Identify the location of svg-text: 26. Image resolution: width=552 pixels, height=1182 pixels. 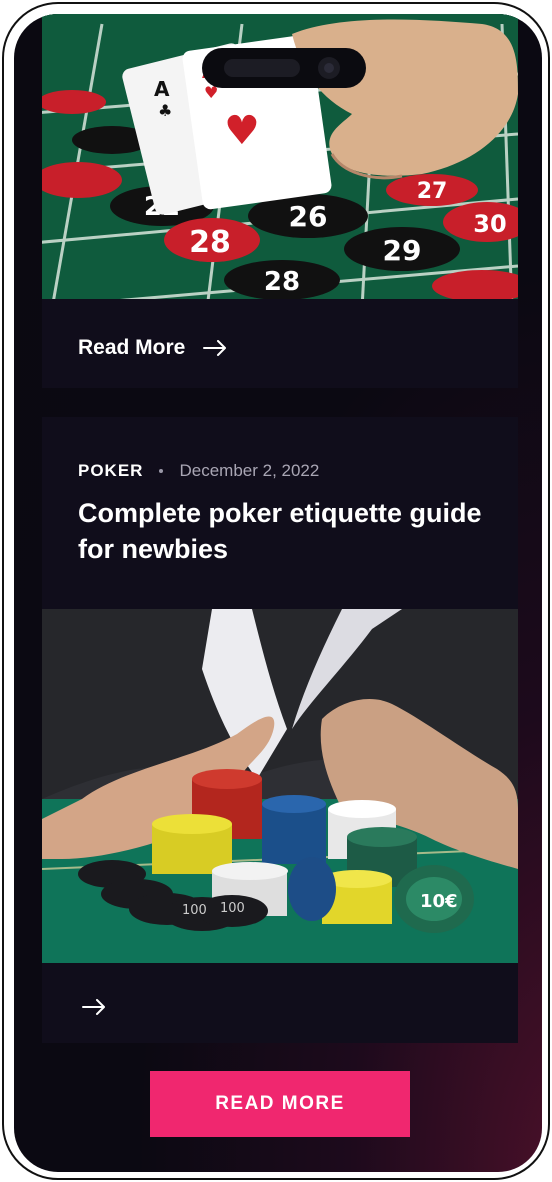
(308, 216).